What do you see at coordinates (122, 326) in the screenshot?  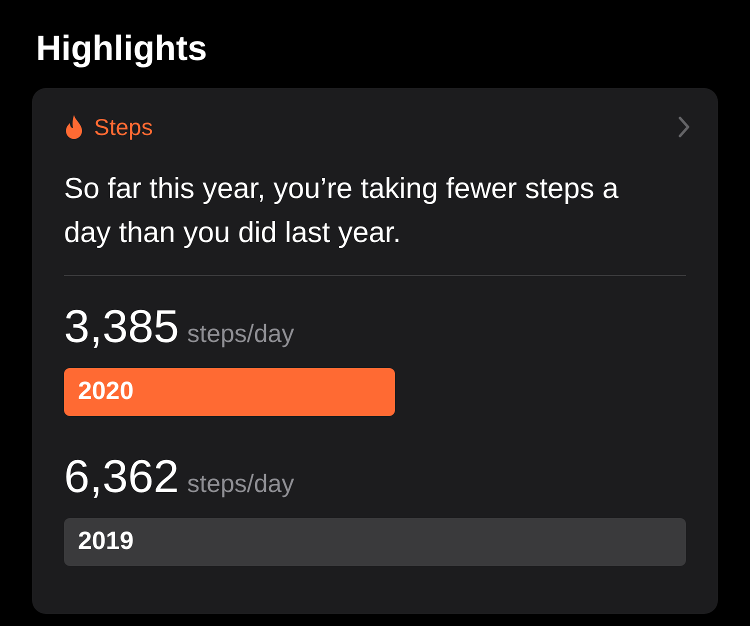 I see `steps-value: 3,385` at bounding box center [122, 326].